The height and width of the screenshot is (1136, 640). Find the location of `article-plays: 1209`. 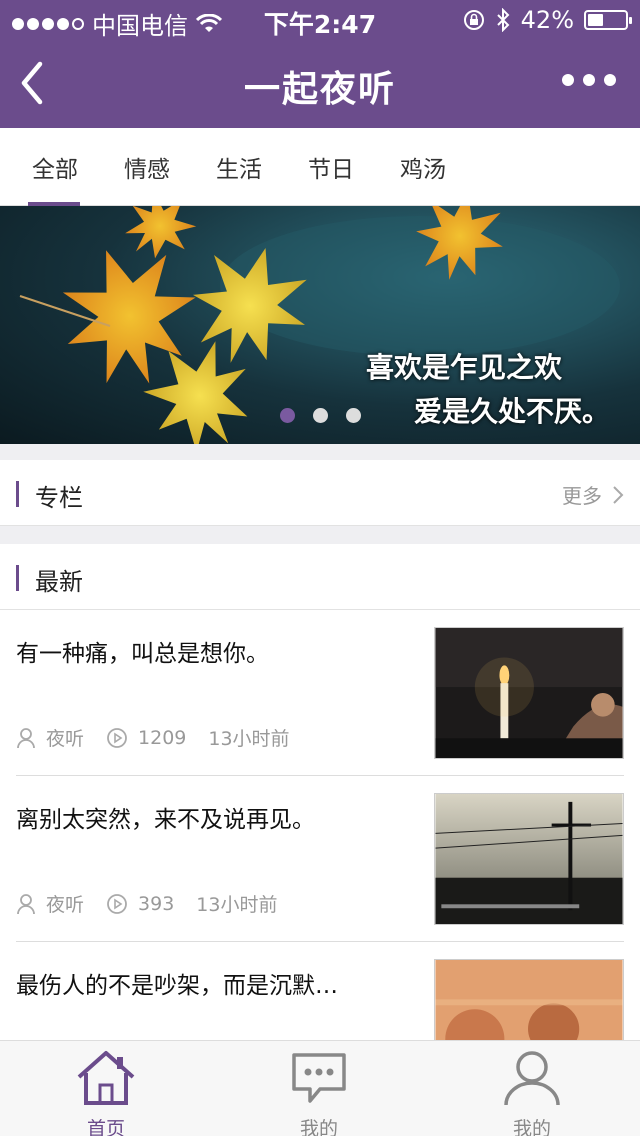

article-plays: 1209 is located at coordinates (162, 737).